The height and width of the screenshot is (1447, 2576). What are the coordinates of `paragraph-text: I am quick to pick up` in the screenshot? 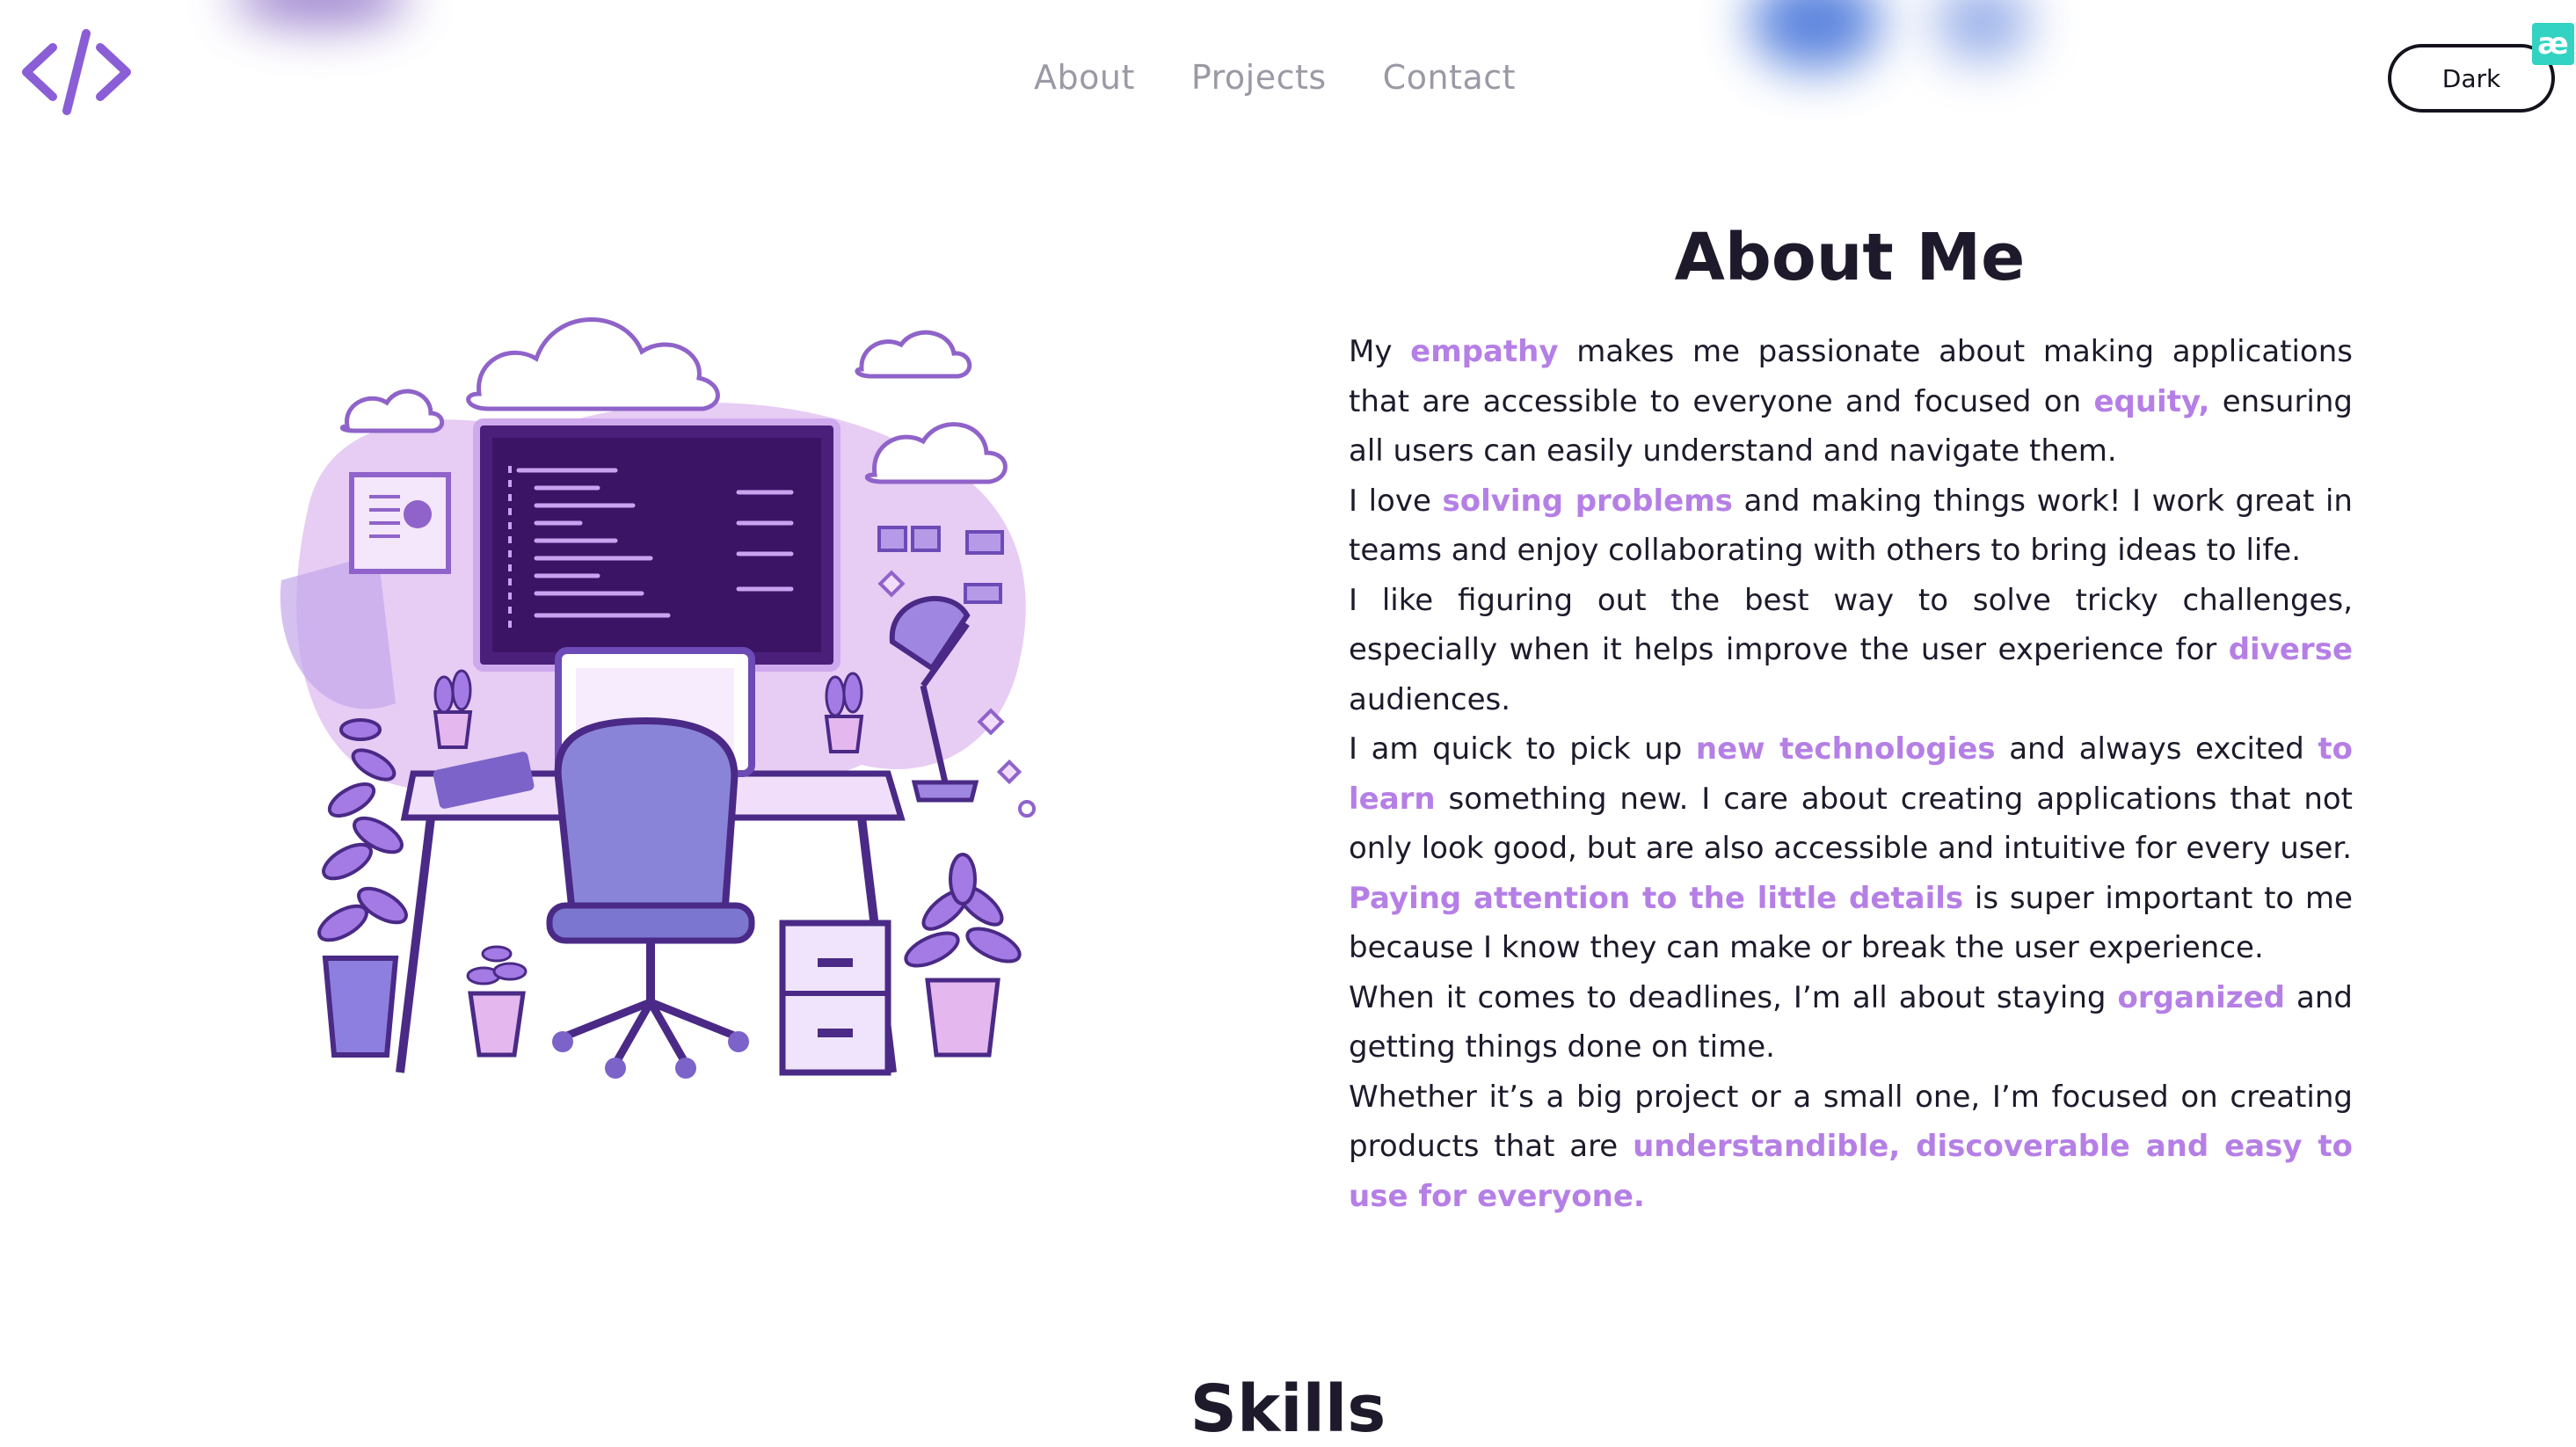 It's located at (1522, 749).